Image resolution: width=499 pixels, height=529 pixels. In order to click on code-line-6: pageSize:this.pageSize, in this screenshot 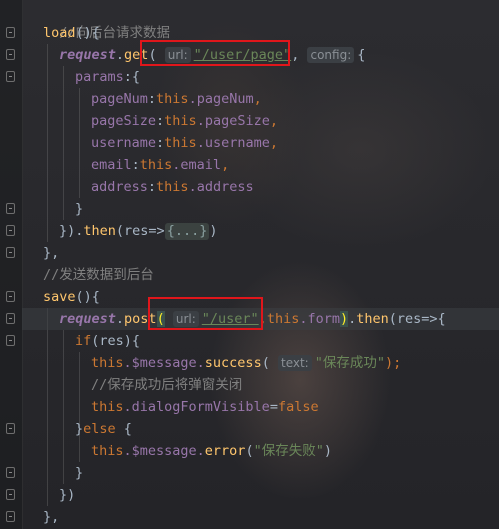, I will do `click(184, 121)`.